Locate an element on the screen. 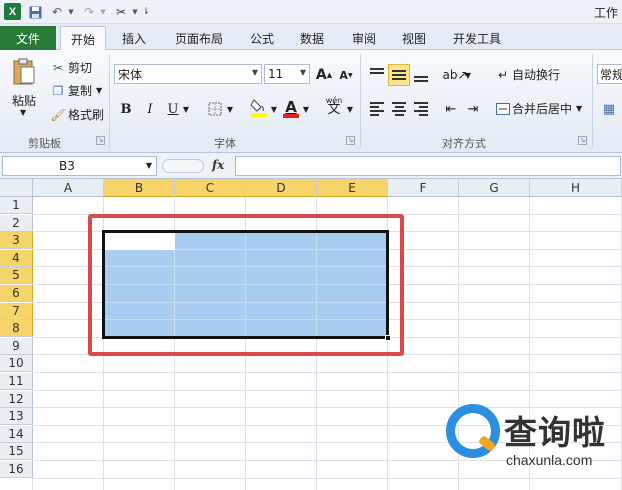 This screenshot has width=622, height=490. clipboard-icon is located at coordinates (24, 72).